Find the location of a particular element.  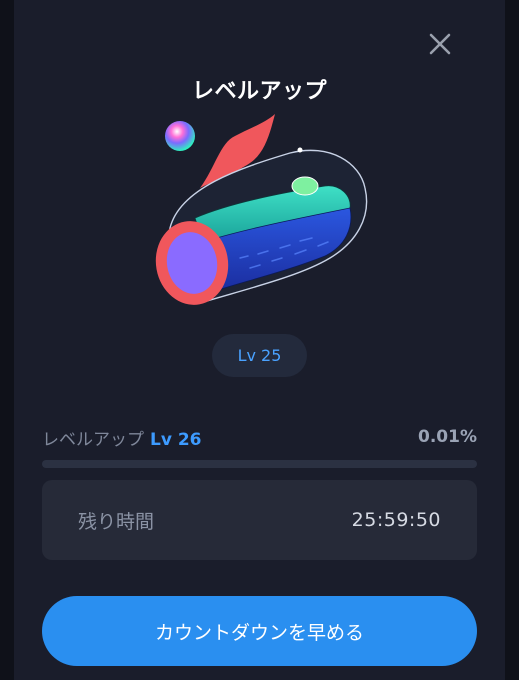

close-button is located at coordinates (440, 44).